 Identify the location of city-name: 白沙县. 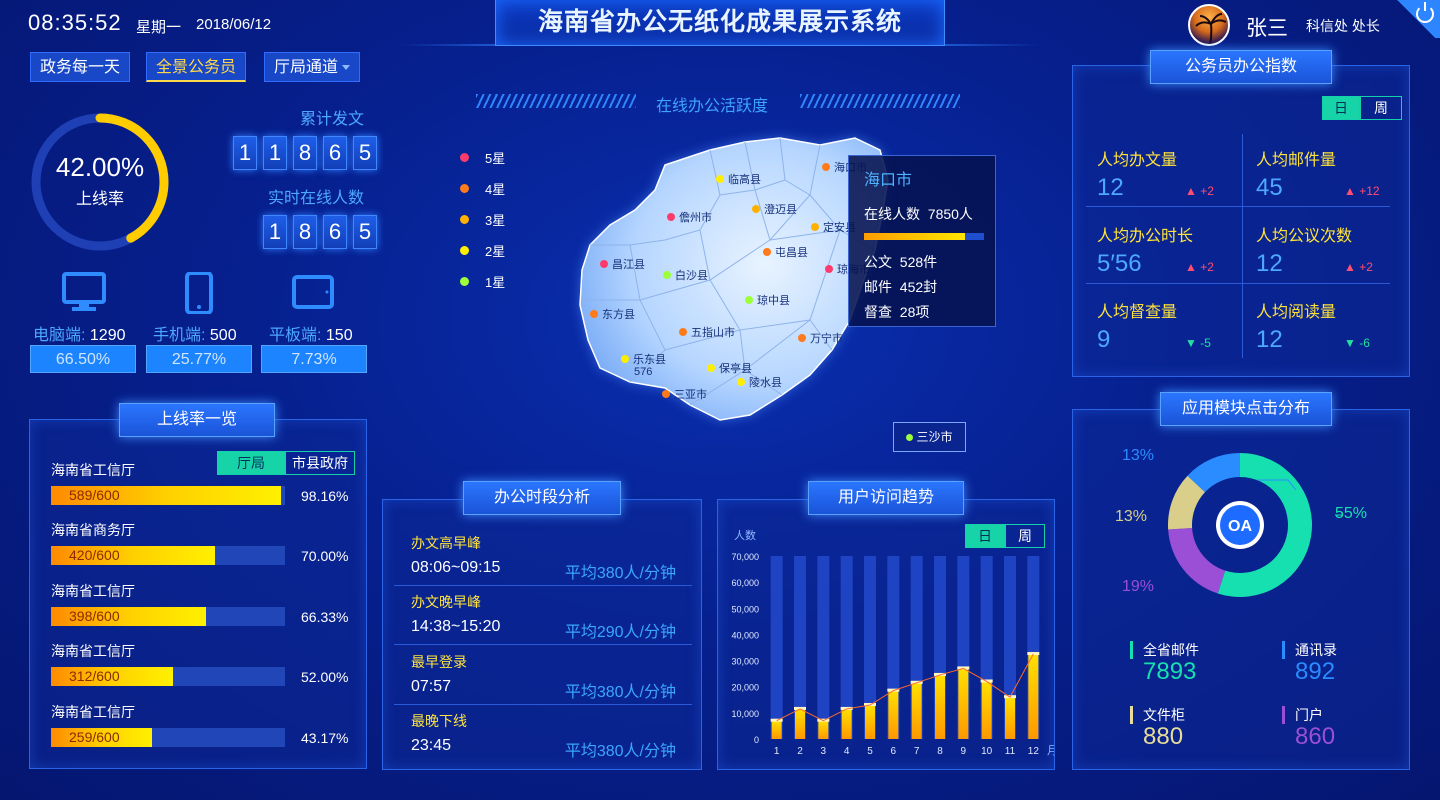
(691, 276).